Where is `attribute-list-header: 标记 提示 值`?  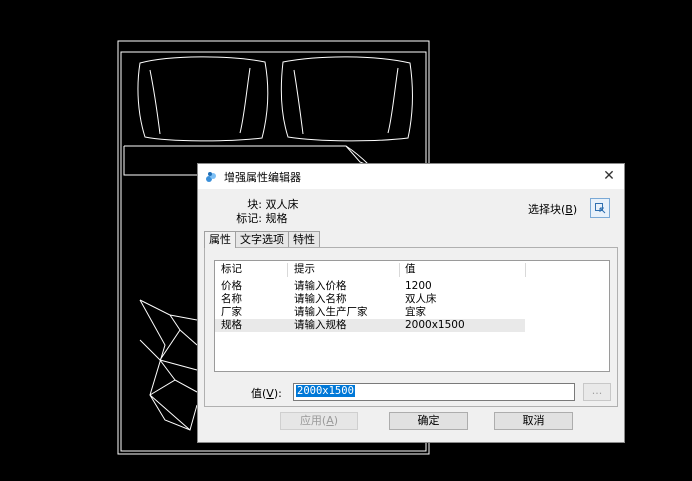 attribute-list-header: 标记 提示 值 is located at coordinates (412, 270).